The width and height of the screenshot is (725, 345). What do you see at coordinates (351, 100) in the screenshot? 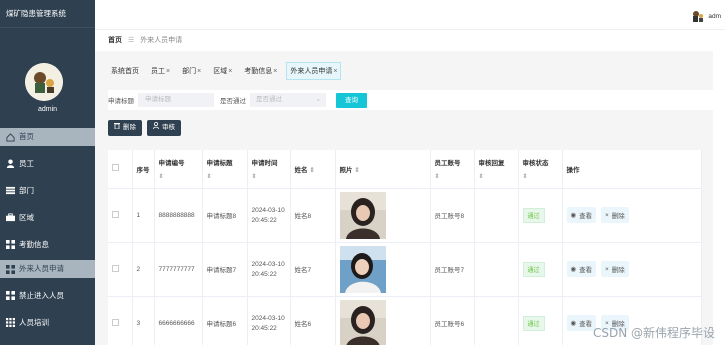
I see `query-button: 查询` at bounding box center [351, 100].